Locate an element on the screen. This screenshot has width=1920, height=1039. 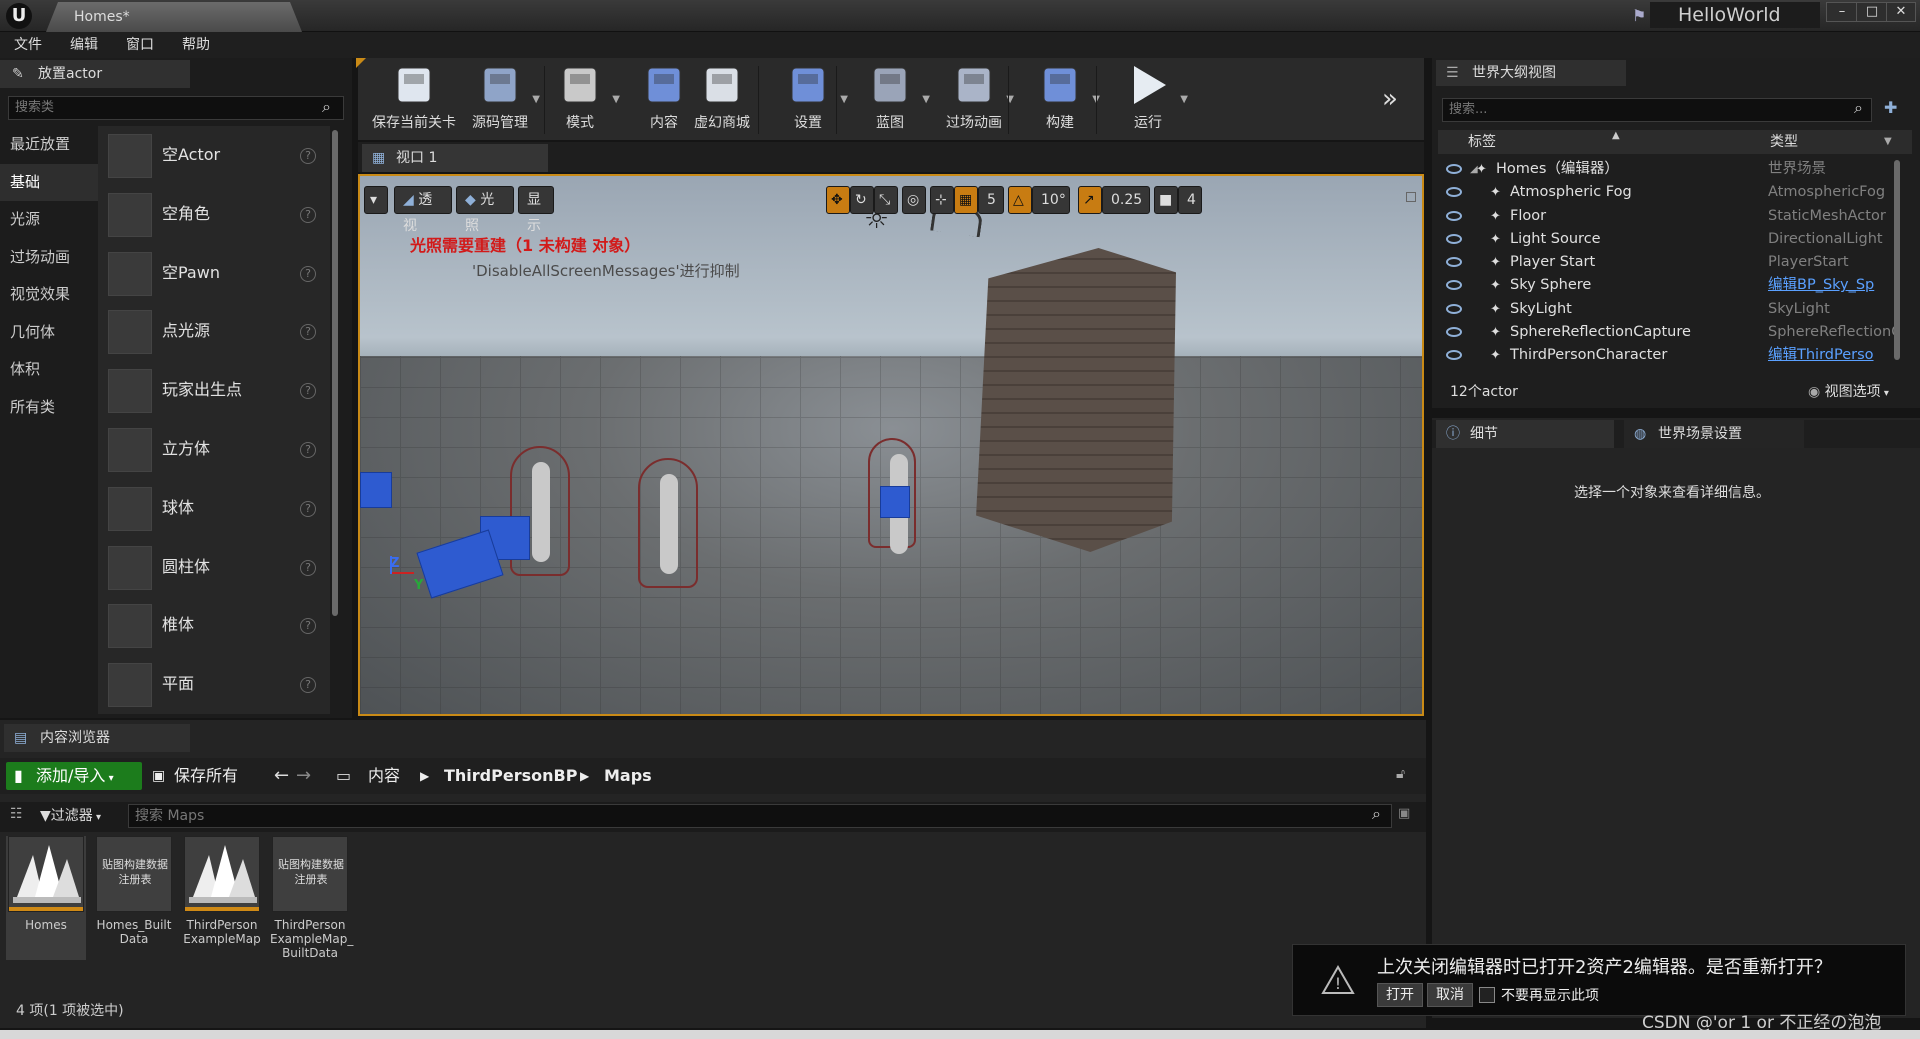
perspective-button: ◢ 透视 is located at coordinates (423, 210).